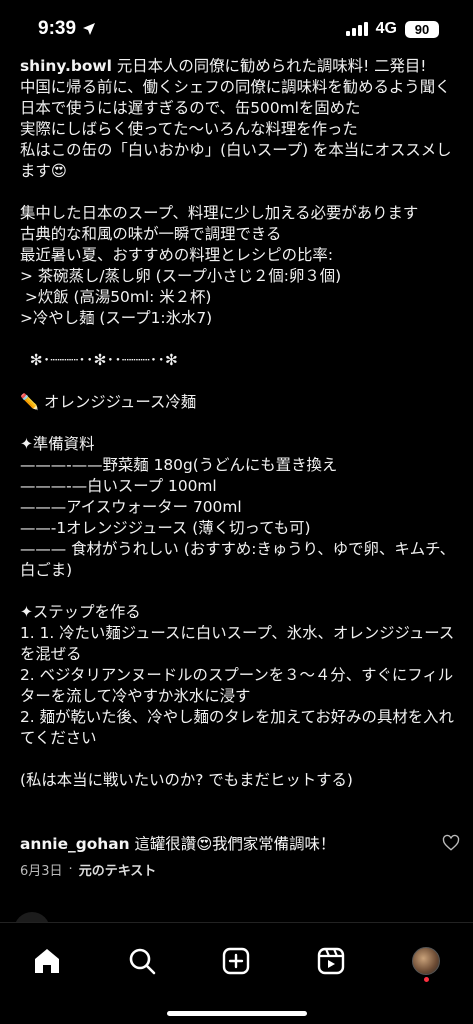 Image resolution: width=473 pixels, height=1024 pixels. What do you see at coordinates (186, 780) in the screenshot?
I see `caption-line: (私は本当に戦いたいのか? でもまだヒットする)` at bounding box center [186, 780].